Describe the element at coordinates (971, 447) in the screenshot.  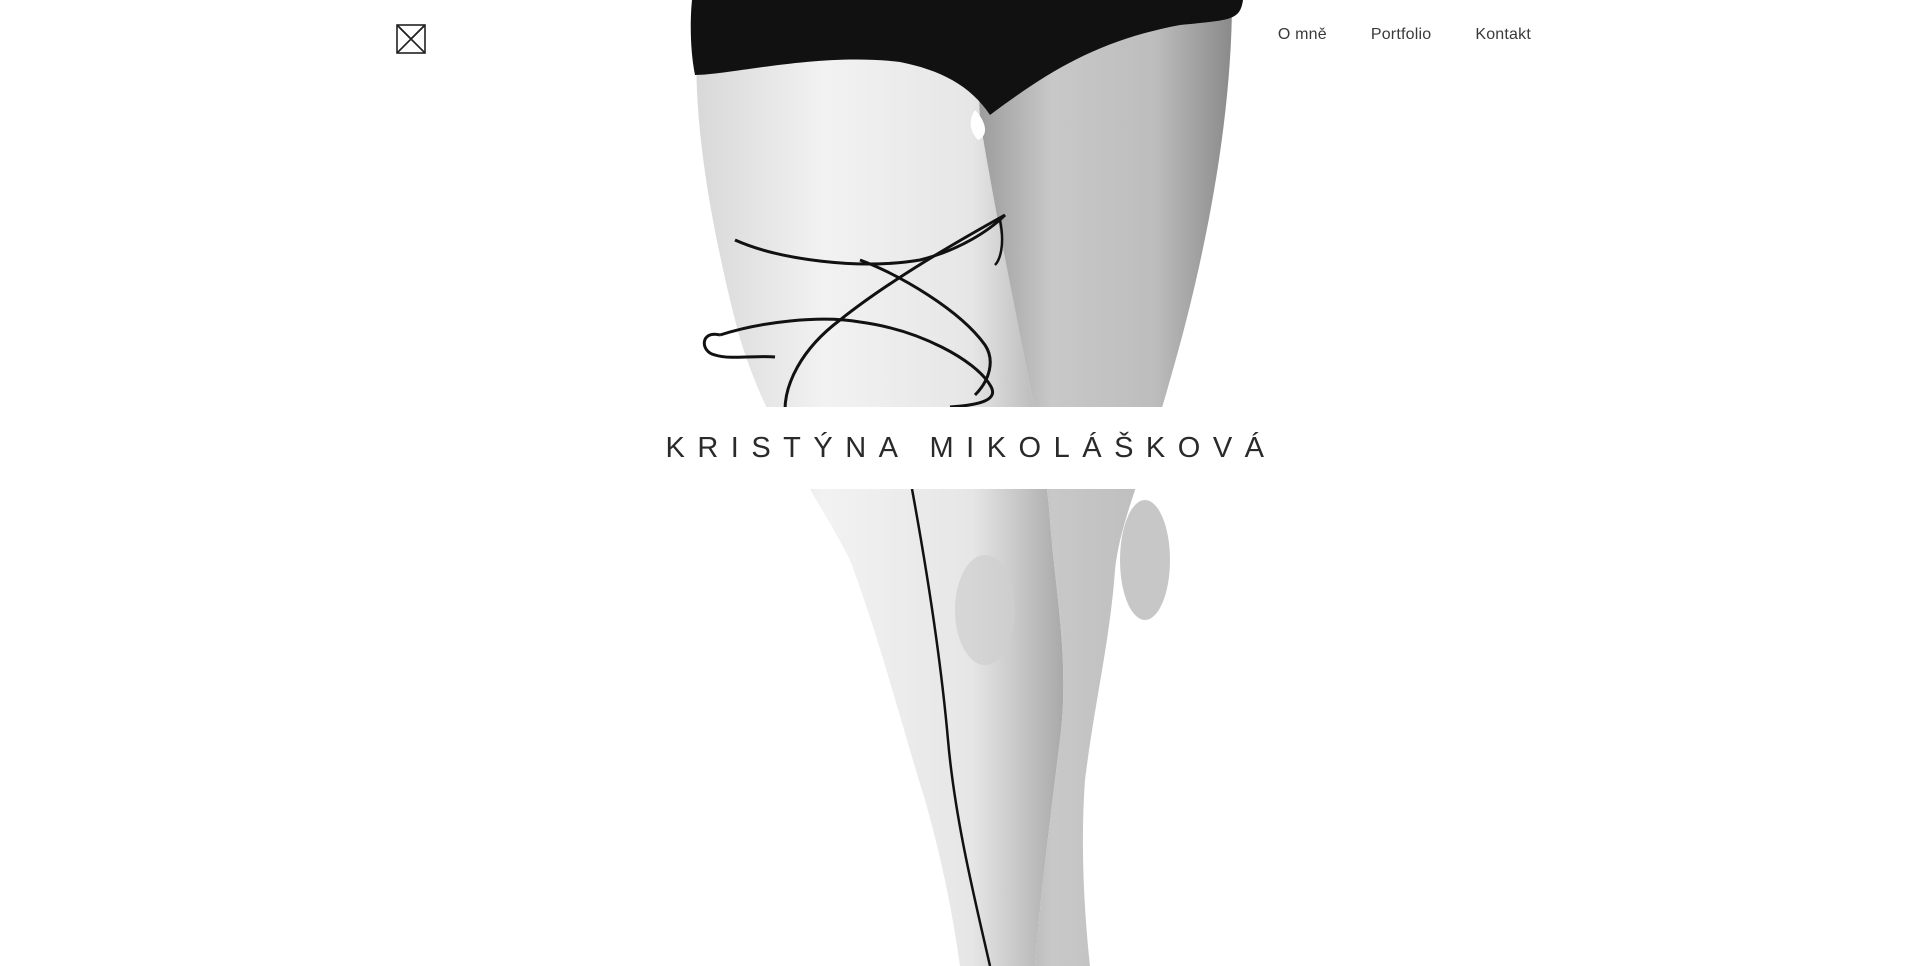
I see `site-title: KRISTÝNA MIKOLÁŠKOVÁ` at that location.